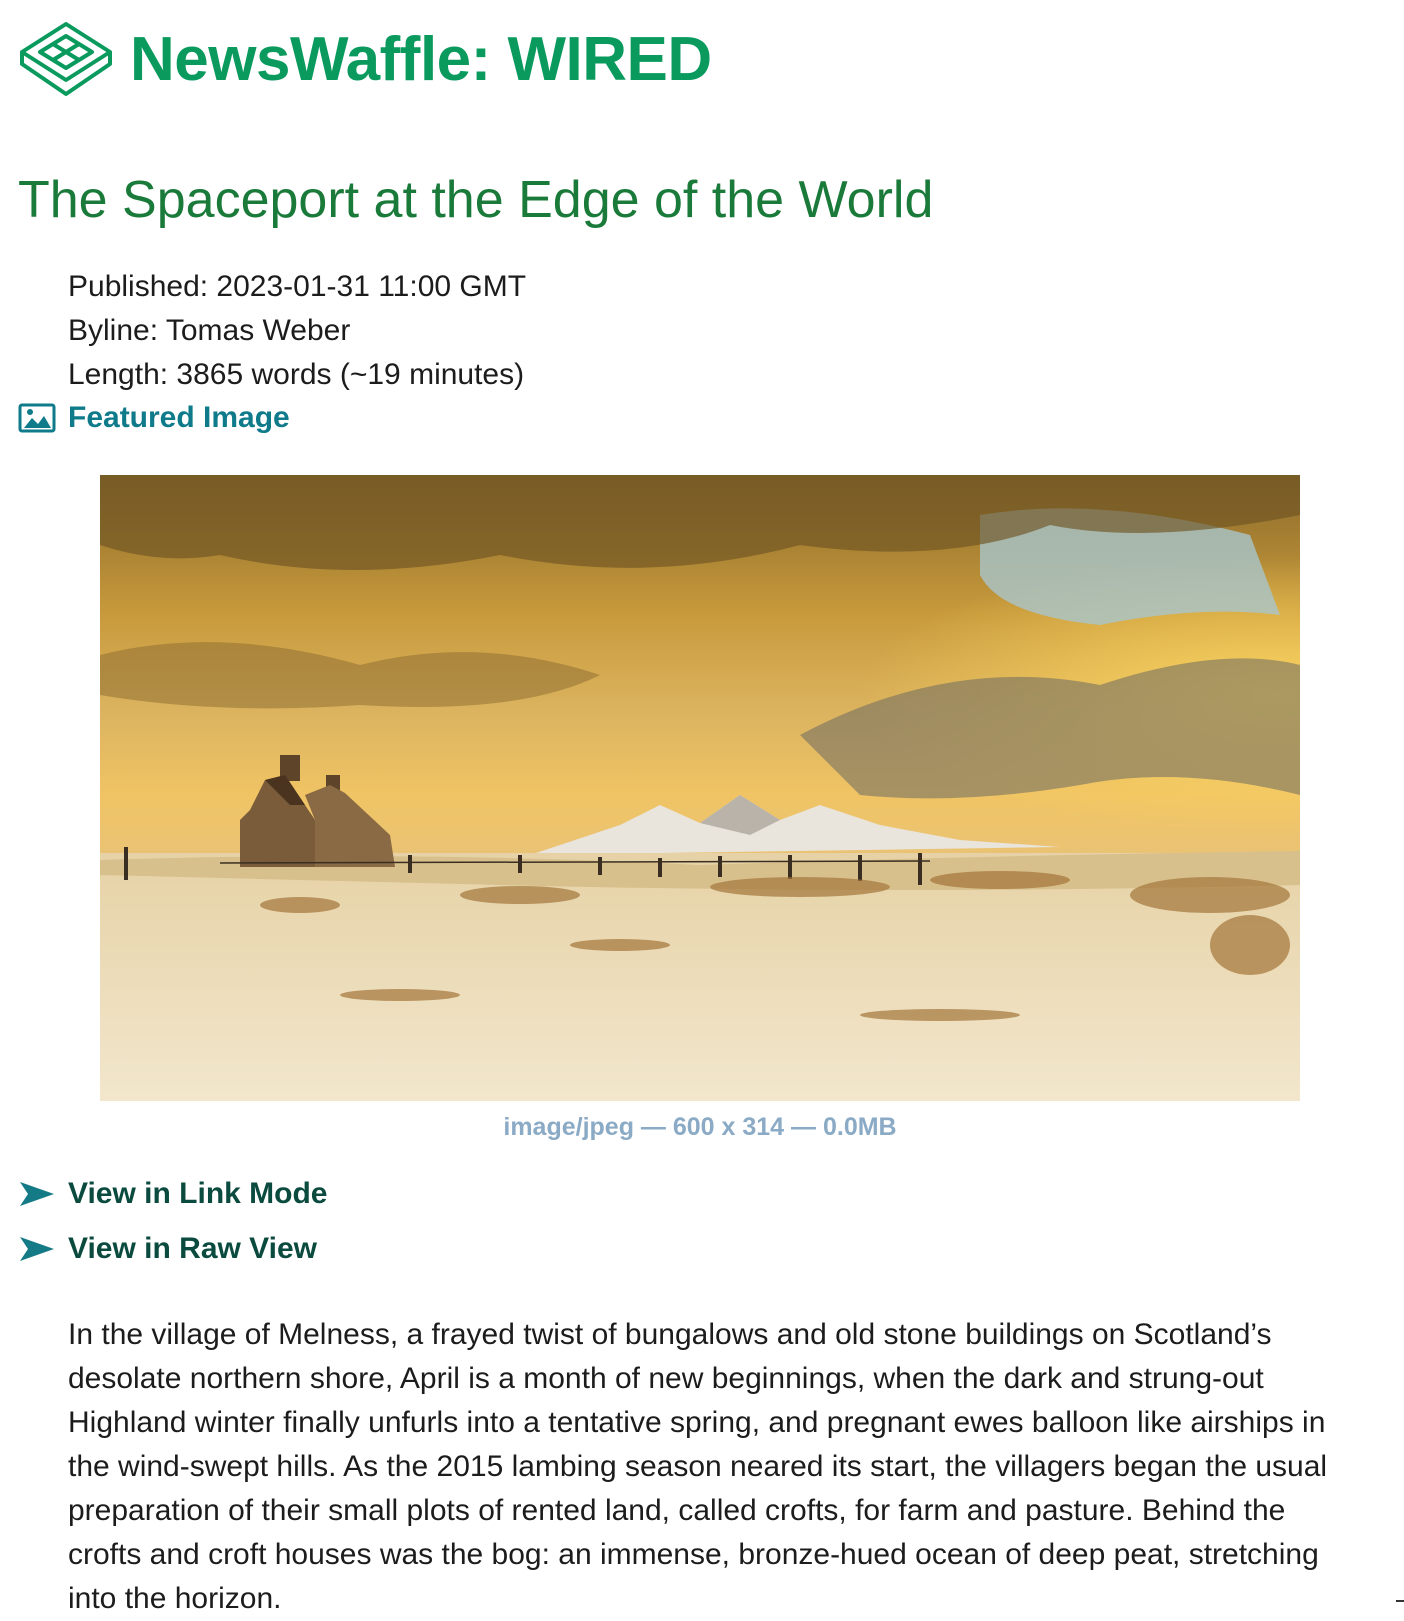  Describe the element at coordinates (1400, 1603) in the screenshot. I see `scroll-indicator` at that location.